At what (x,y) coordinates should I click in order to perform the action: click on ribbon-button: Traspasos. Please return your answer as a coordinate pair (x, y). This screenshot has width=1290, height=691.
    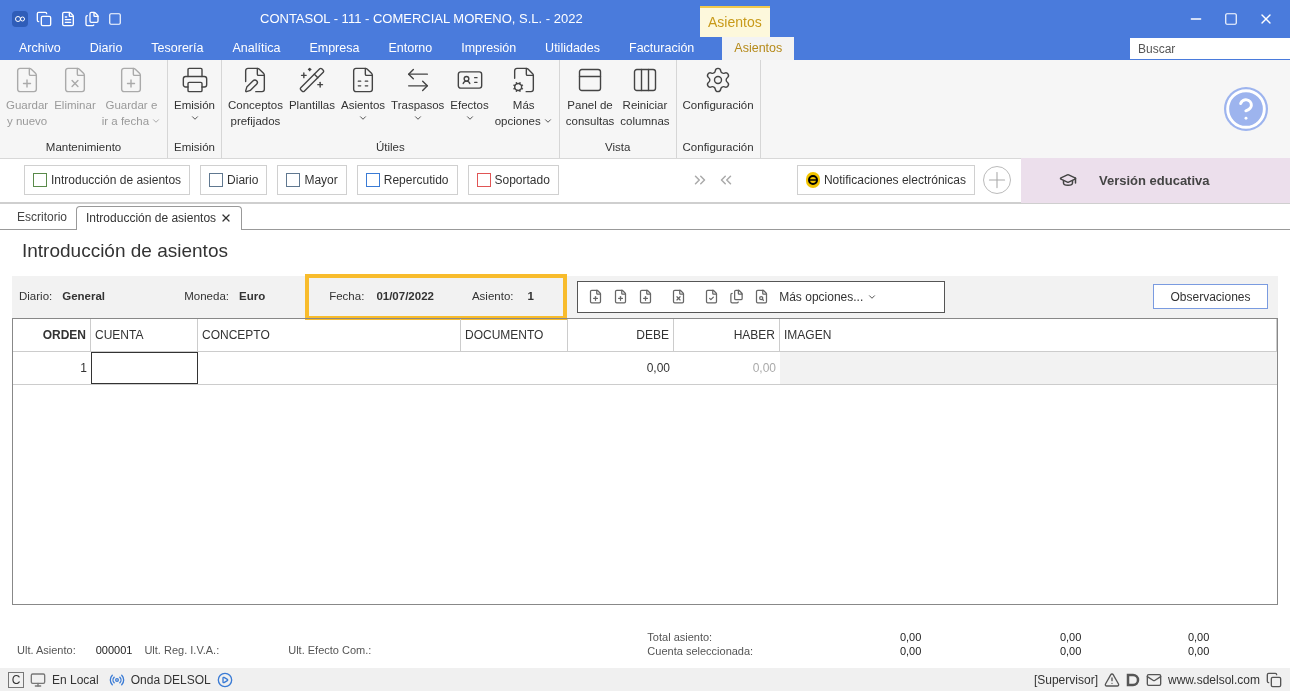
    Looking at the image, I should click on (418, 102).